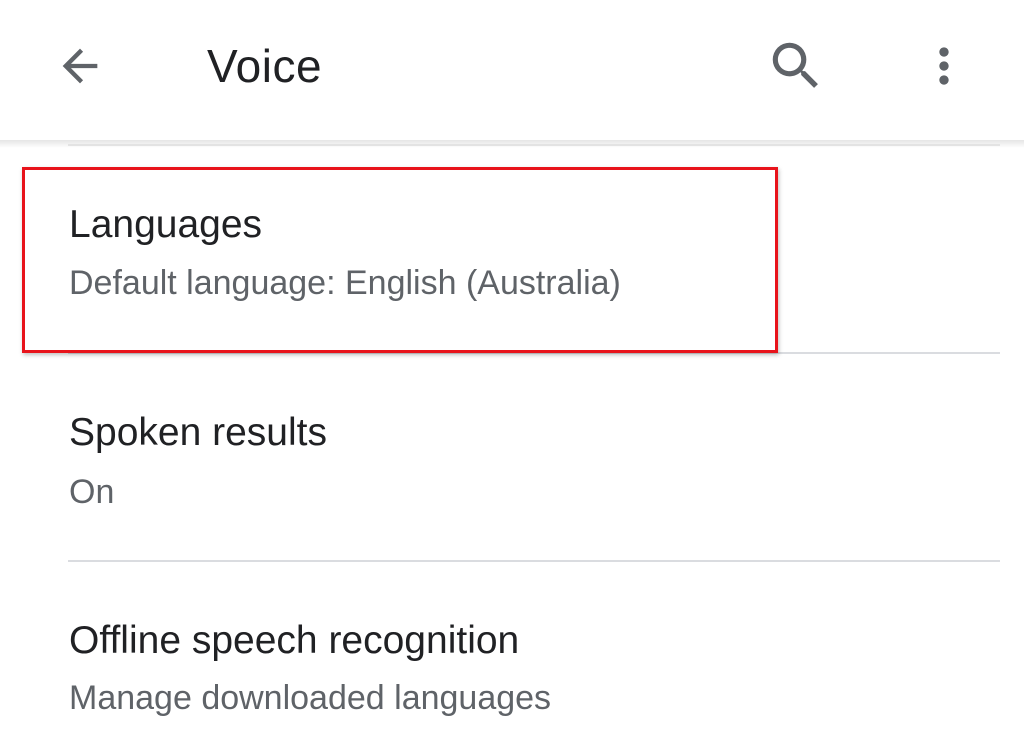 The height and width of the screenshot is (756, 1024). What do you see at coordinates (265, 66) in the screenshot?
I see `page-title: Voice` at bounding box center [265, 66].